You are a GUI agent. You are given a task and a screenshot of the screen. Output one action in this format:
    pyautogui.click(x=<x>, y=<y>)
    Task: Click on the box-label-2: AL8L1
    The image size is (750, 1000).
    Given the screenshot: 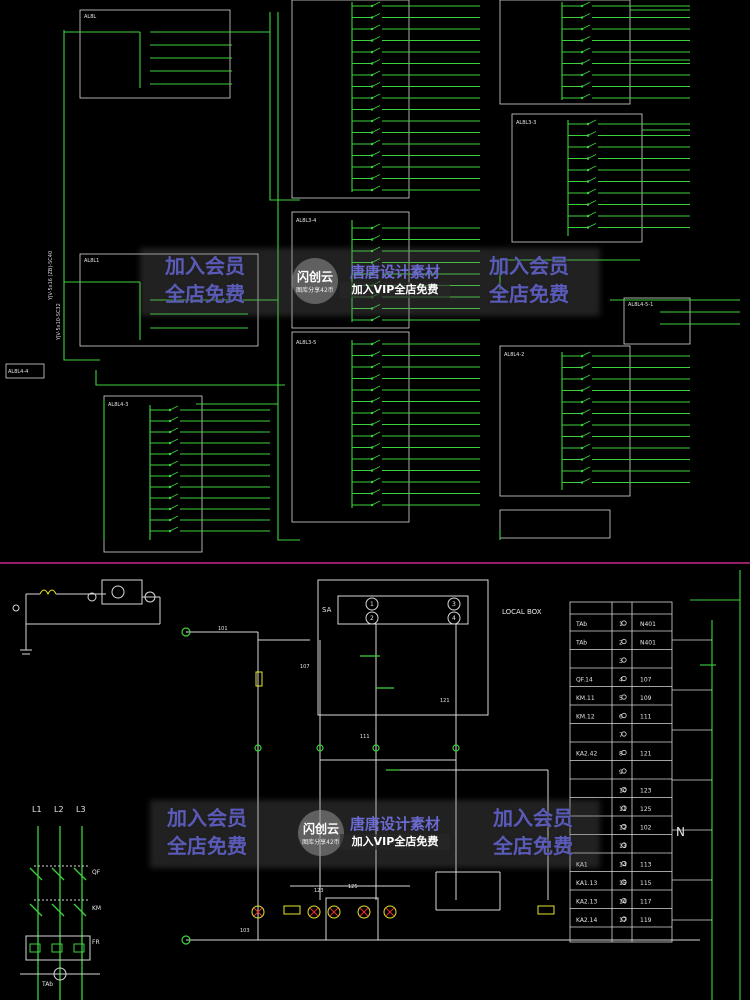 What is the action you would take?
    pyautogui.click(x=91, y=261)
    